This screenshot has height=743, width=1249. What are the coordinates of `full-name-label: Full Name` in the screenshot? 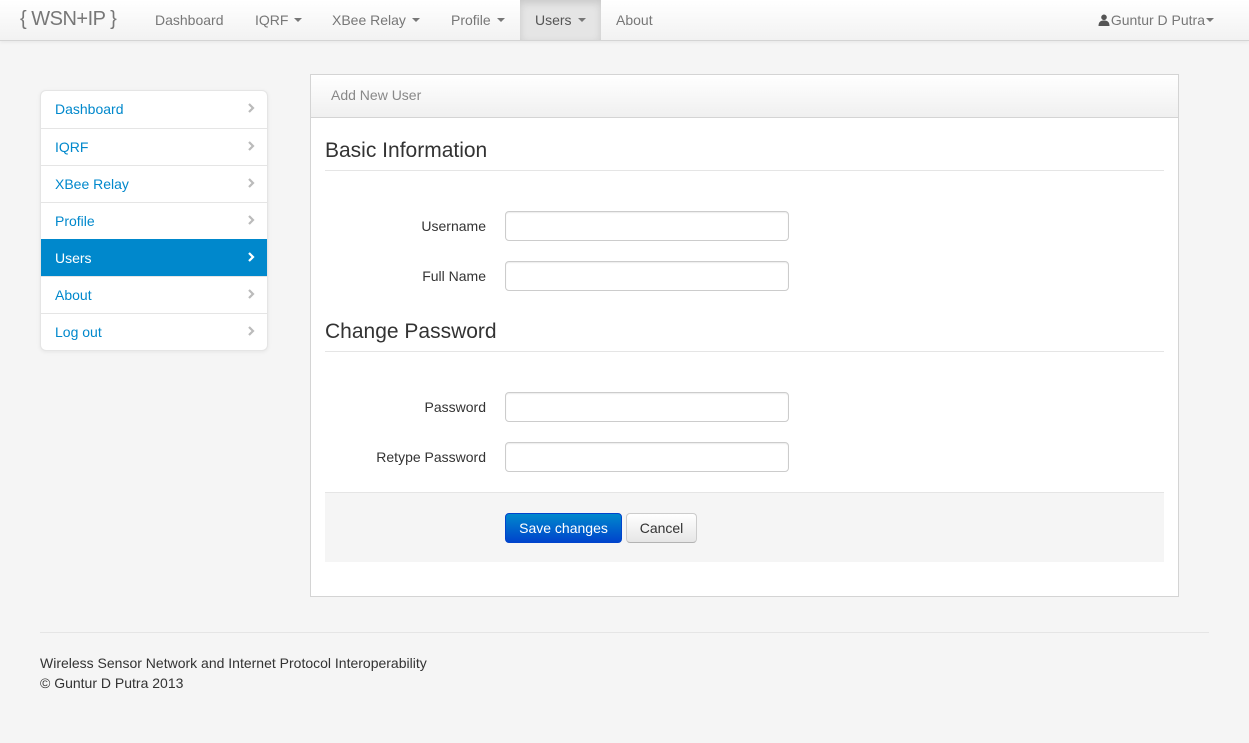 It's located at (454, 276).